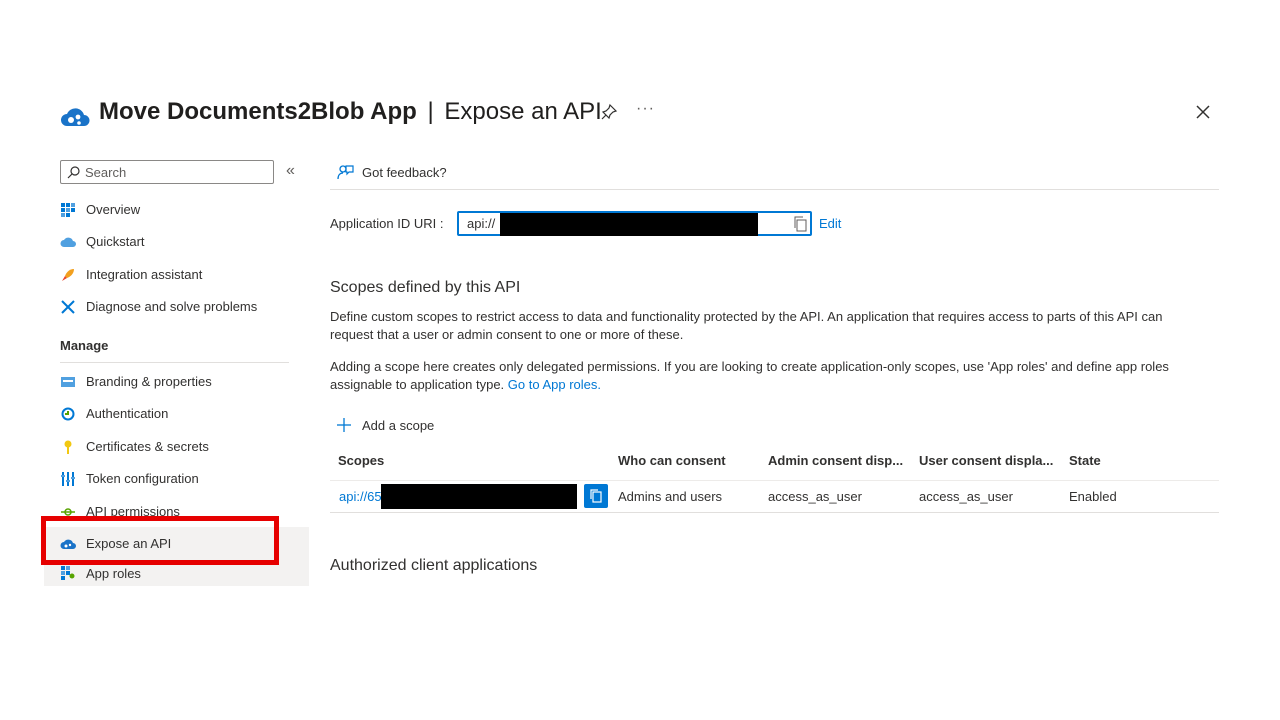 Image resolution: width=1280 pixels, height=720 pixels. What do you see at coordinates (84, 345) in the screenshot?
I see `sidebar-section-manage: Manage` at bounding box center [84, 345].